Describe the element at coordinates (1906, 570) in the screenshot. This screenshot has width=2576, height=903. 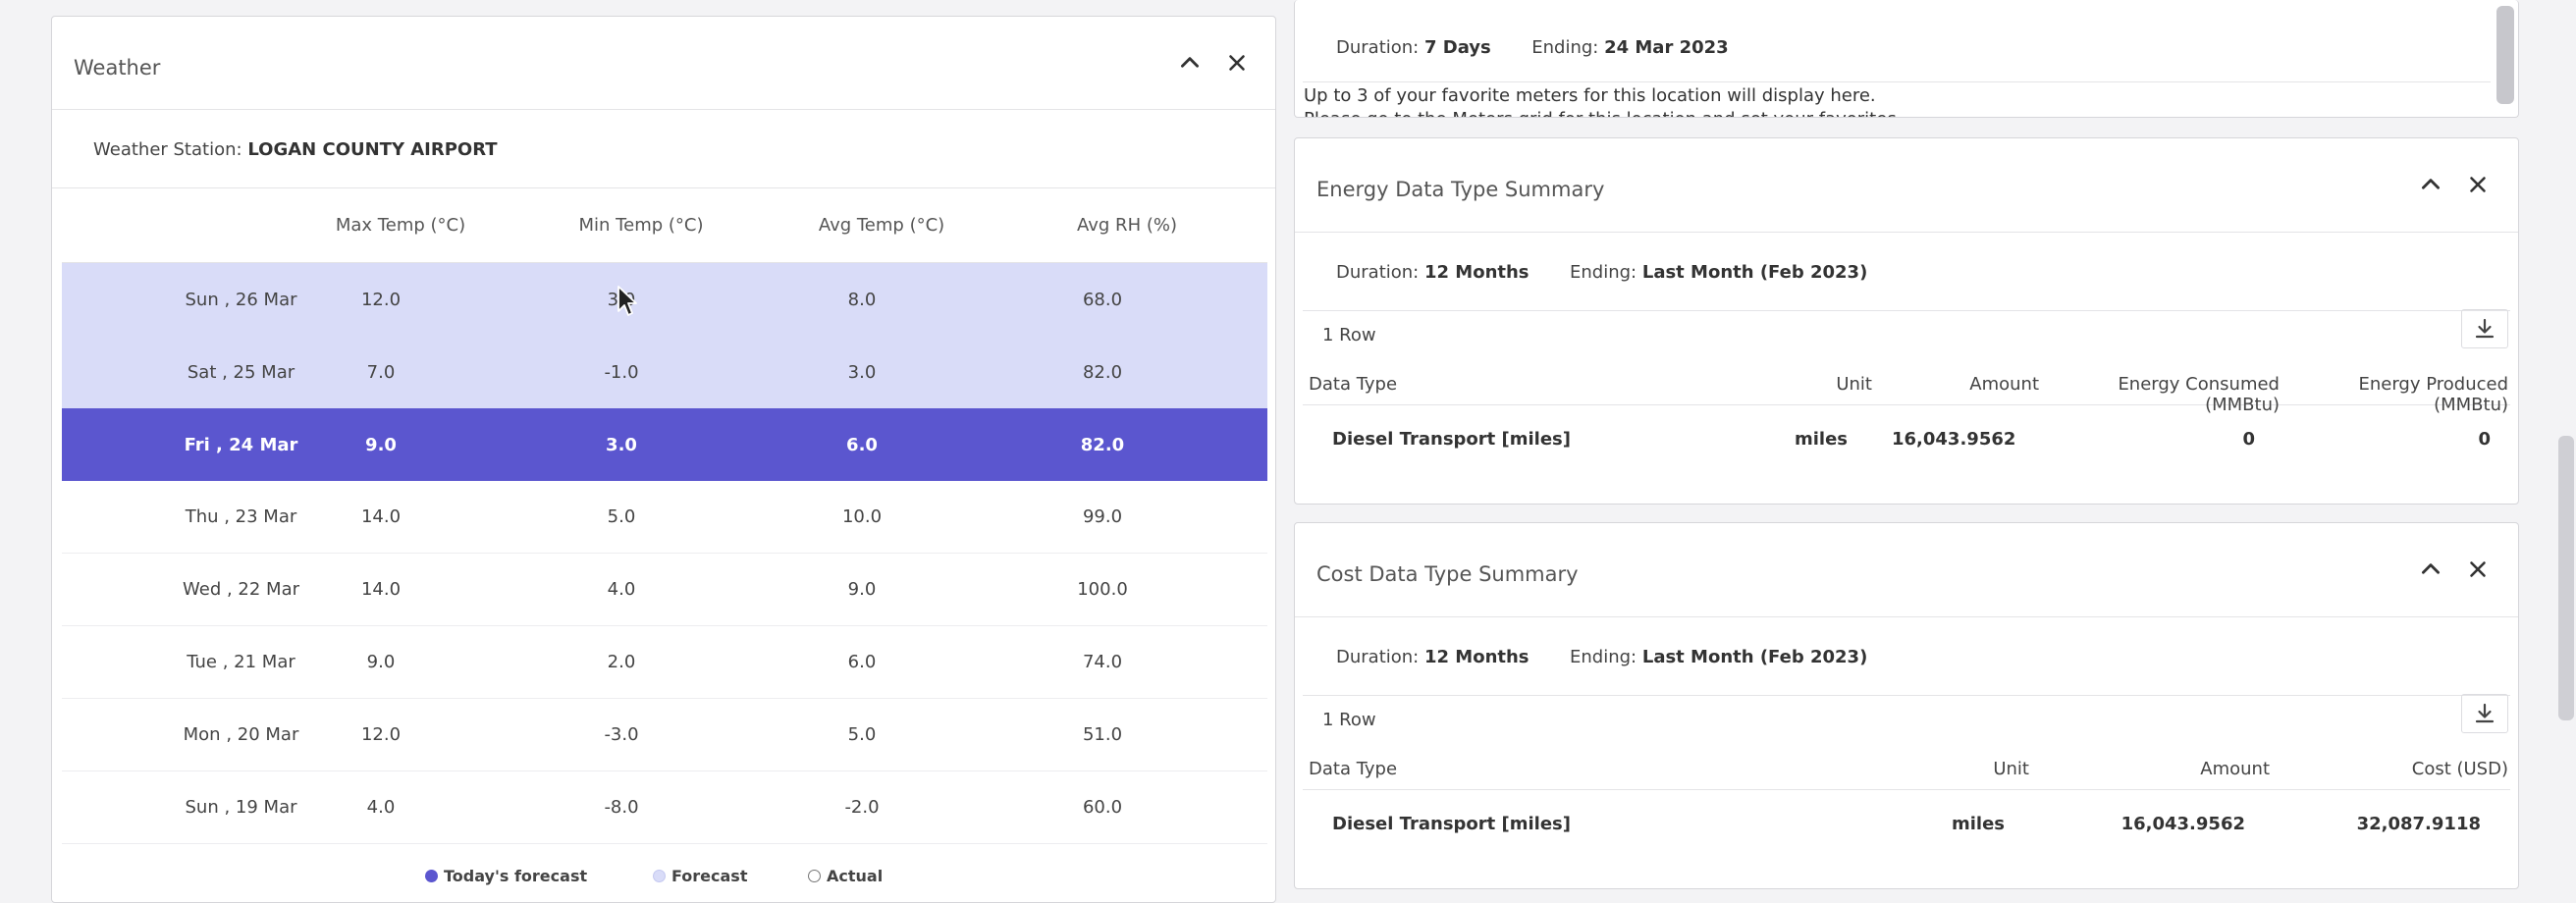
I see `cost-panel-header: Cost Data Type Summary` at that location.